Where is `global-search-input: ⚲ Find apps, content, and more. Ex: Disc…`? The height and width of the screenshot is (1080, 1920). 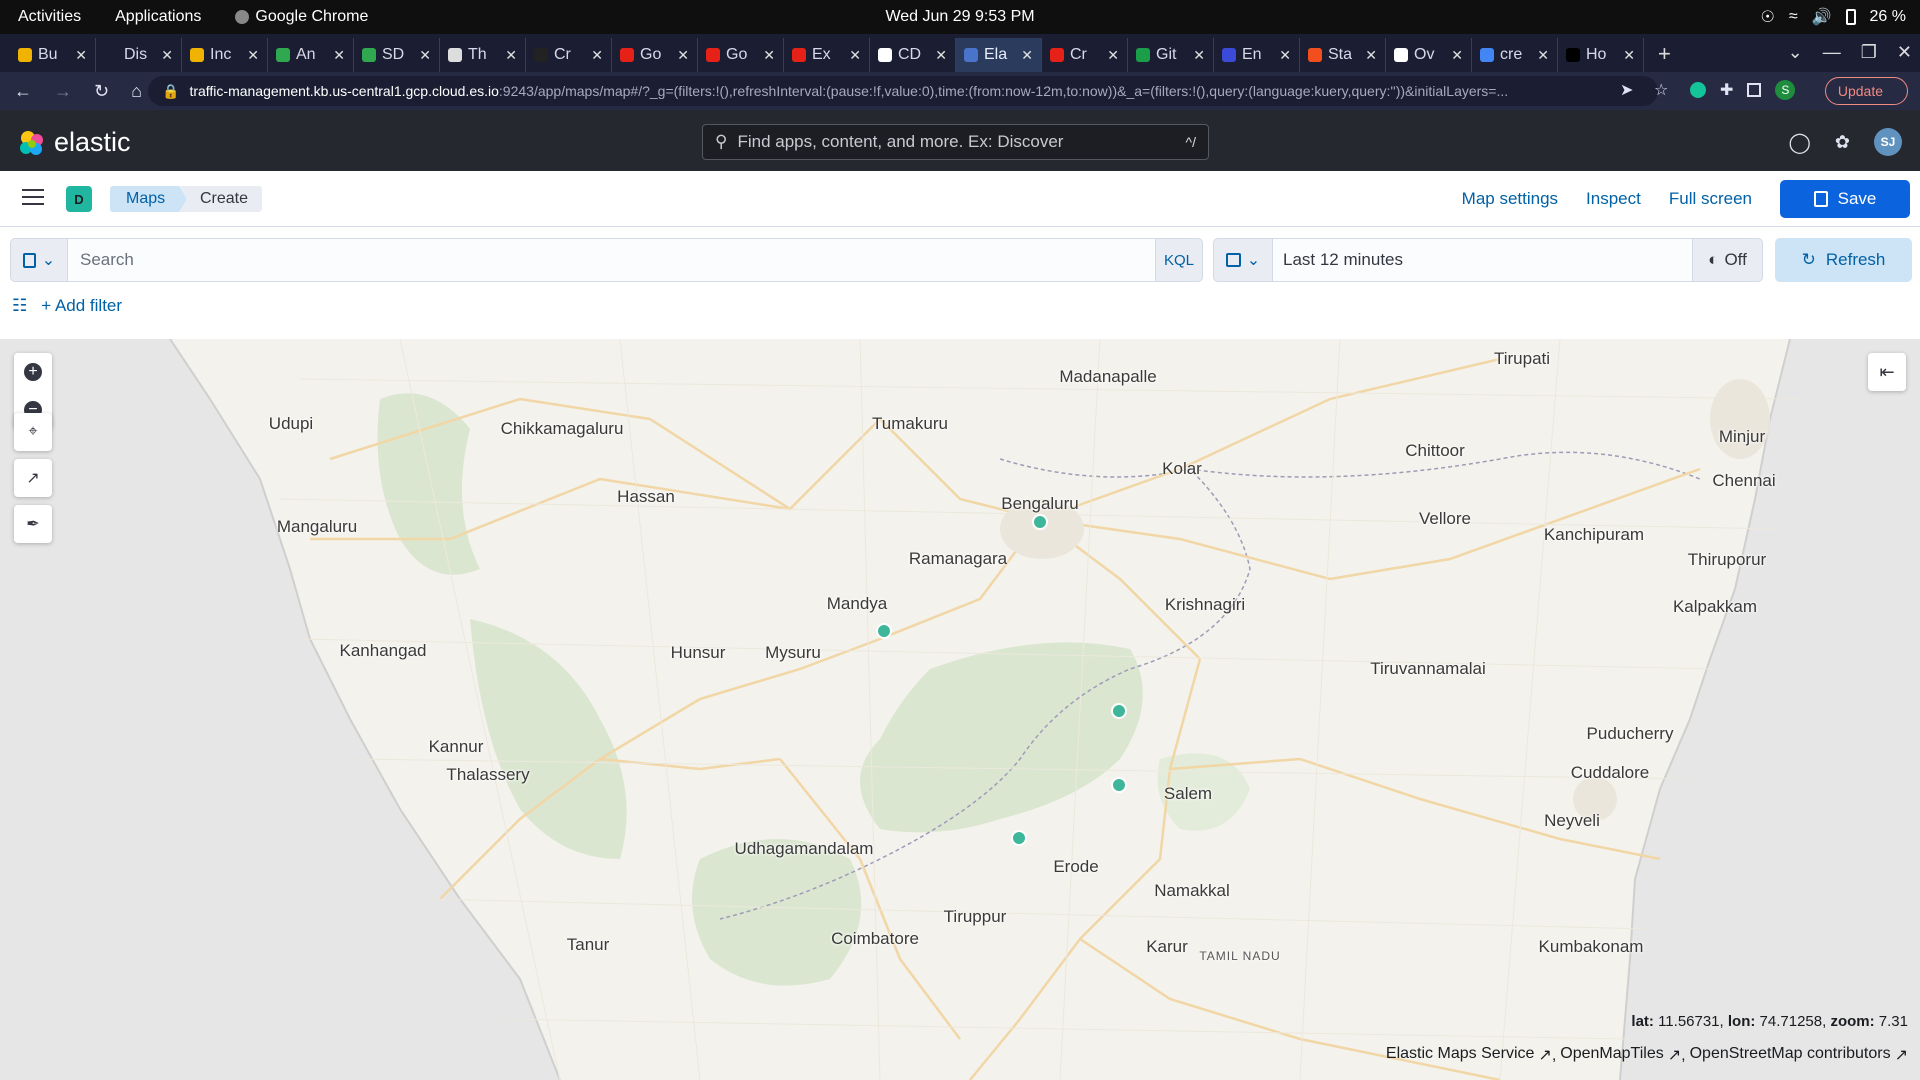
global-search-input: ⚲ Find apps, content, and more. Ex: Disc… is located at coordinates (955, 142).